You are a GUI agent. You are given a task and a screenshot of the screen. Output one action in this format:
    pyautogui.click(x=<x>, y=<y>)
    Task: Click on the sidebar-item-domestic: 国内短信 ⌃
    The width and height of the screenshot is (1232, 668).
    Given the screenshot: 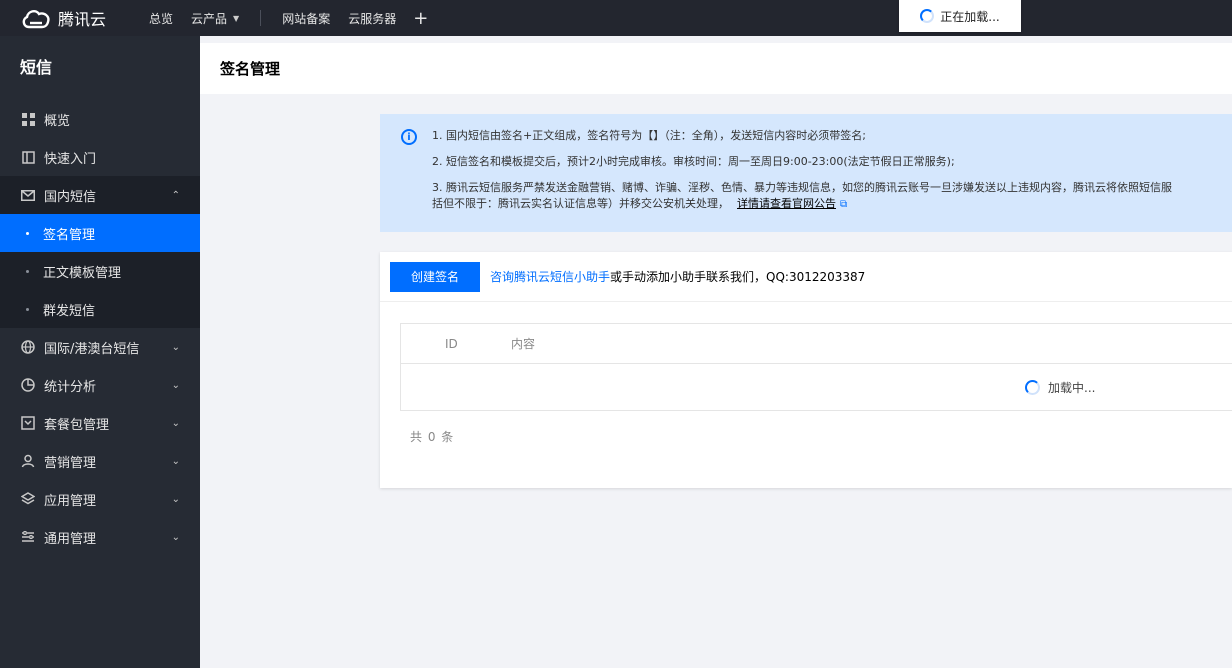 What is the action you would take?
    pyautogui.click(x=100, y=195)
    